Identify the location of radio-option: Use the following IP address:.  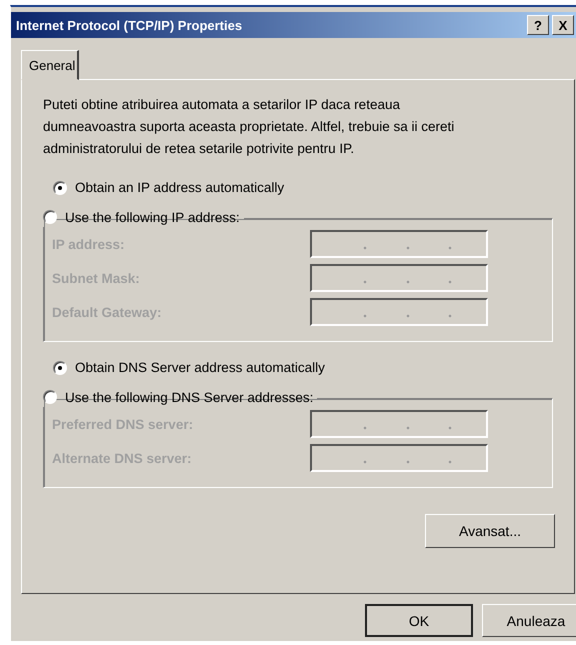
(141, 217).